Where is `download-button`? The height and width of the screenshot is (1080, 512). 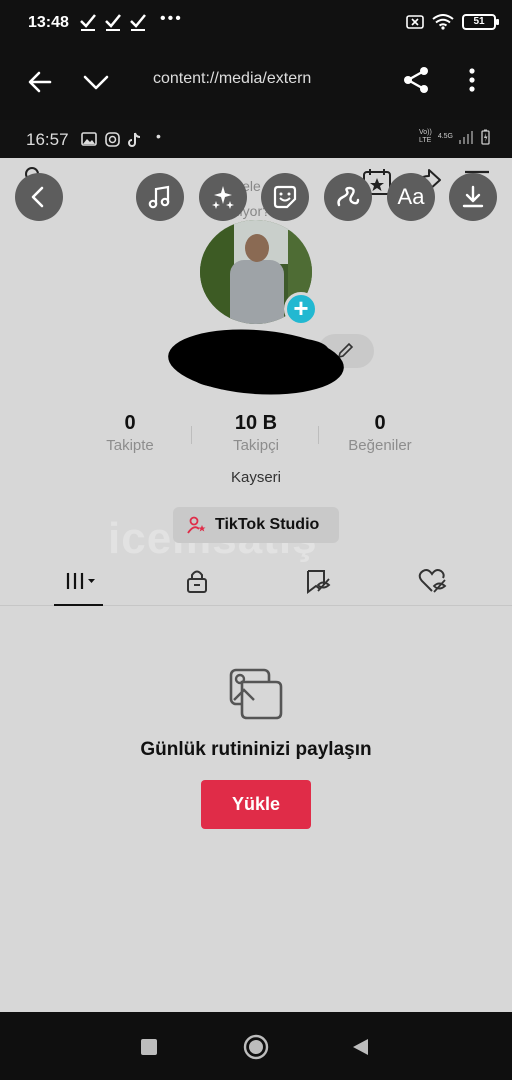
download-button is located at coordinates (473, 197).